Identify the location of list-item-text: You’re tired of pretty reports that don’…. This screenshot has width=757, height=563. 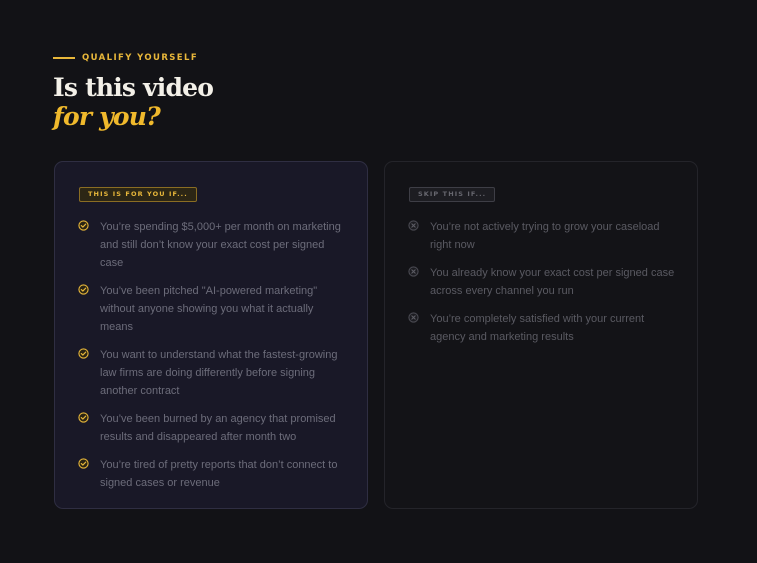
(219, 474).